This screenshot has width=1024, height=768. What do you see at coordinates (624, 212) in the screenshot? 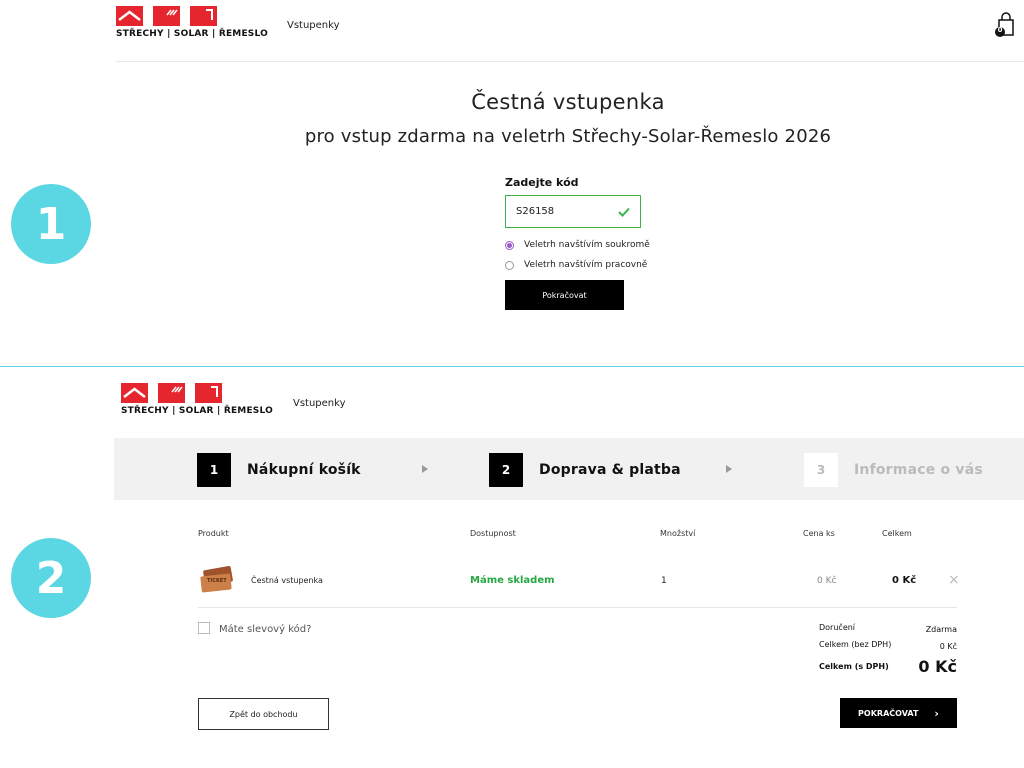
I see `check-icon` at bounding box center [624, 212].